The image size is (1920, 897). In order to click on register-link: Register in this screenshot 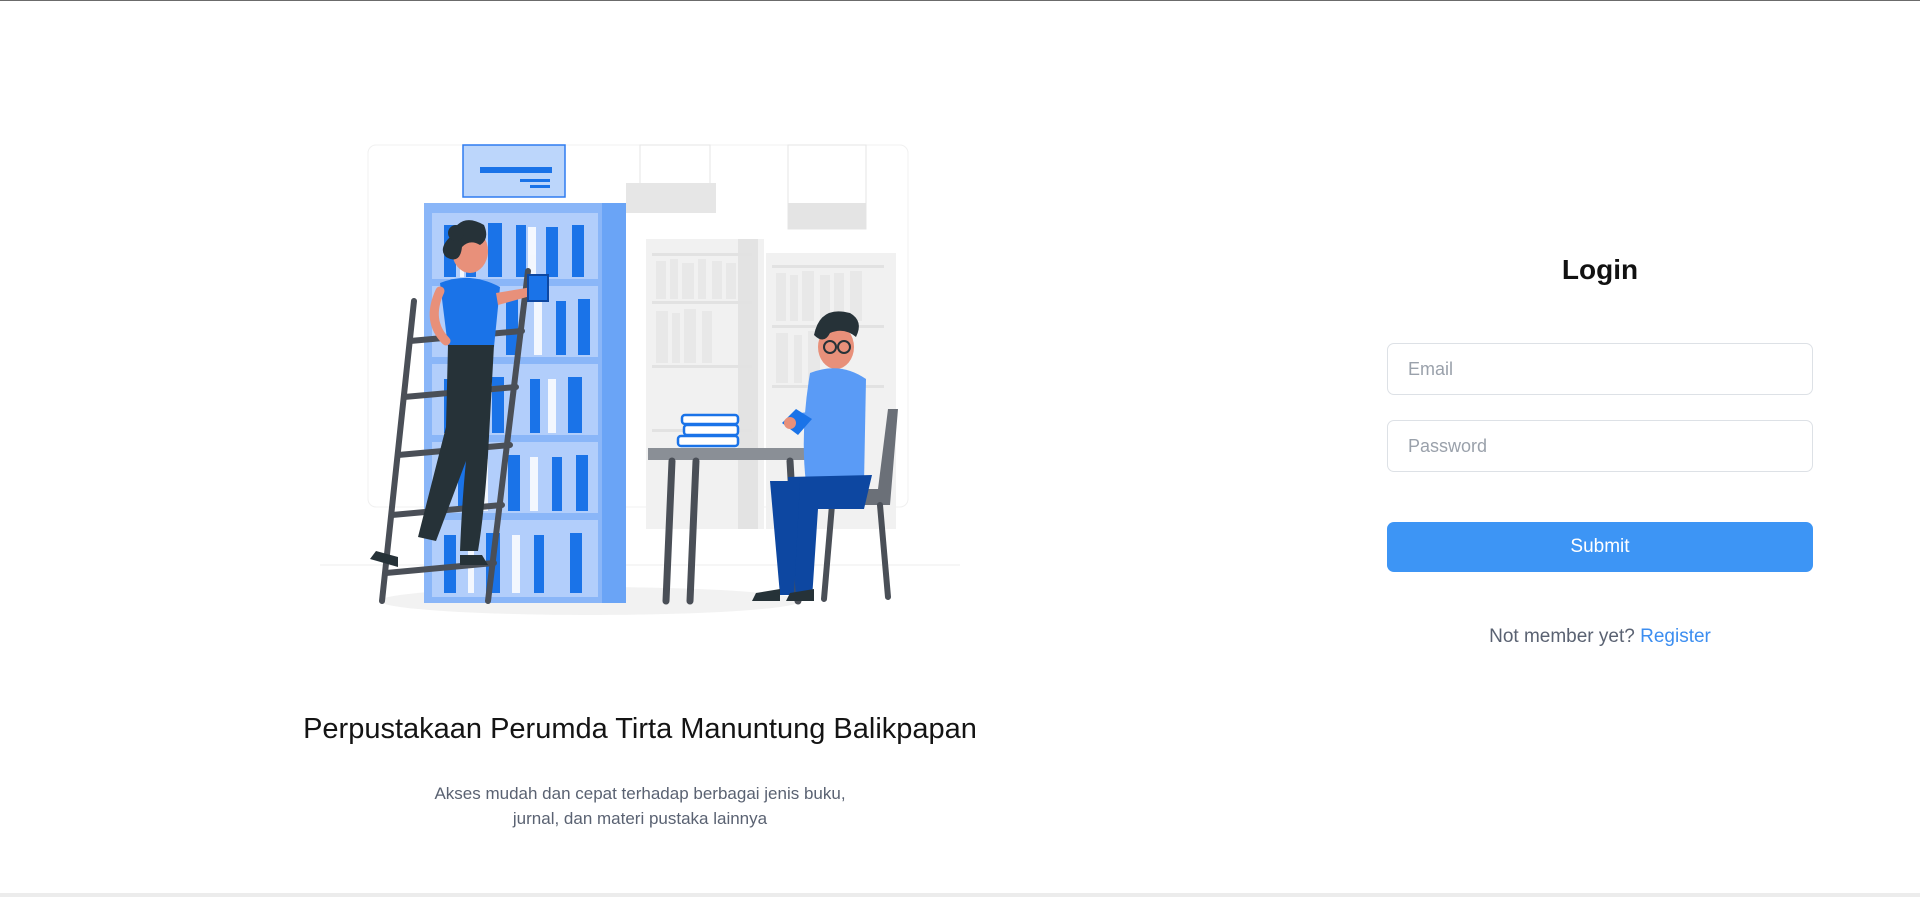, I will do `click(1675, 636)`.